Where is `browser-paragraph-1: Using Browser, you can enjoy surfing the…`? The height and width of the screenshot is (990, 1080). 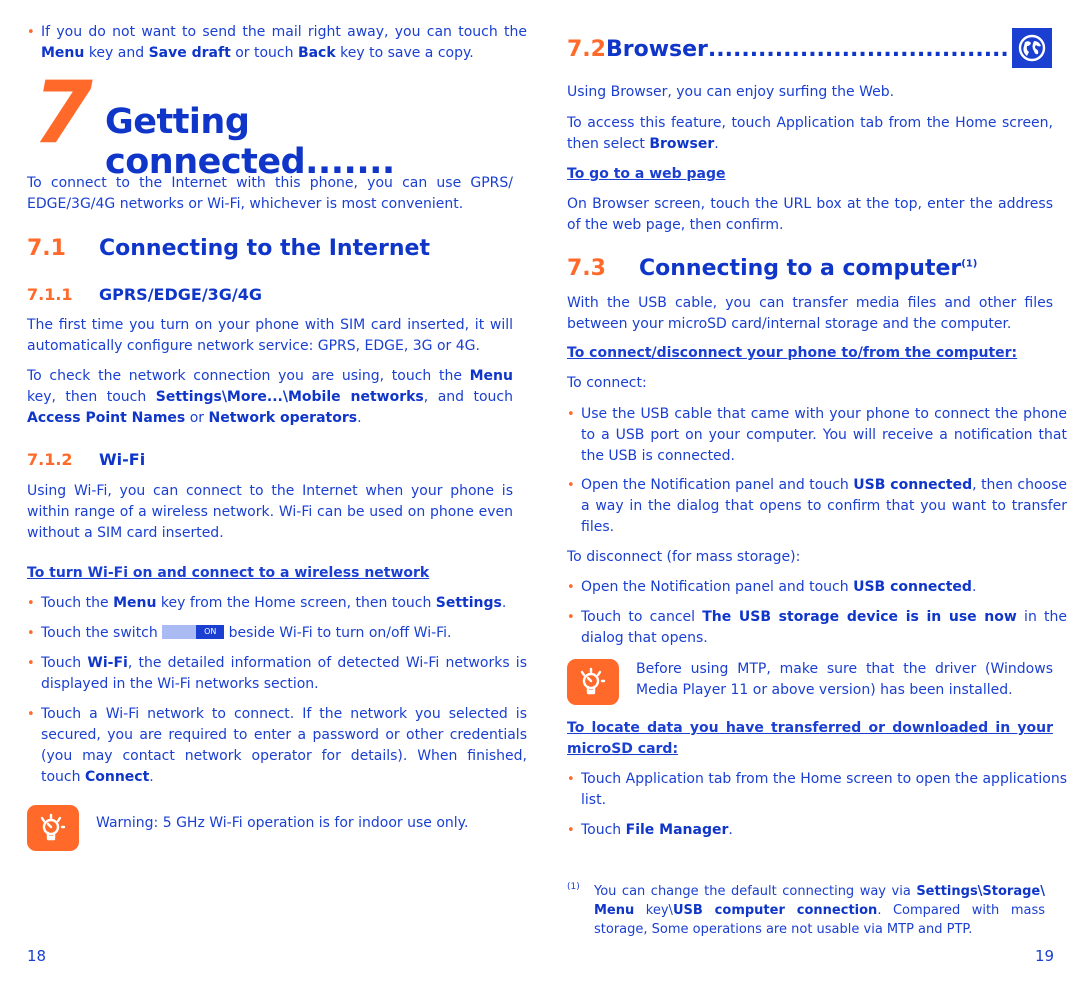
browser-paragraph-1: Using Browser, you can enjoy surfing the… is located at coordinates (731, 92).